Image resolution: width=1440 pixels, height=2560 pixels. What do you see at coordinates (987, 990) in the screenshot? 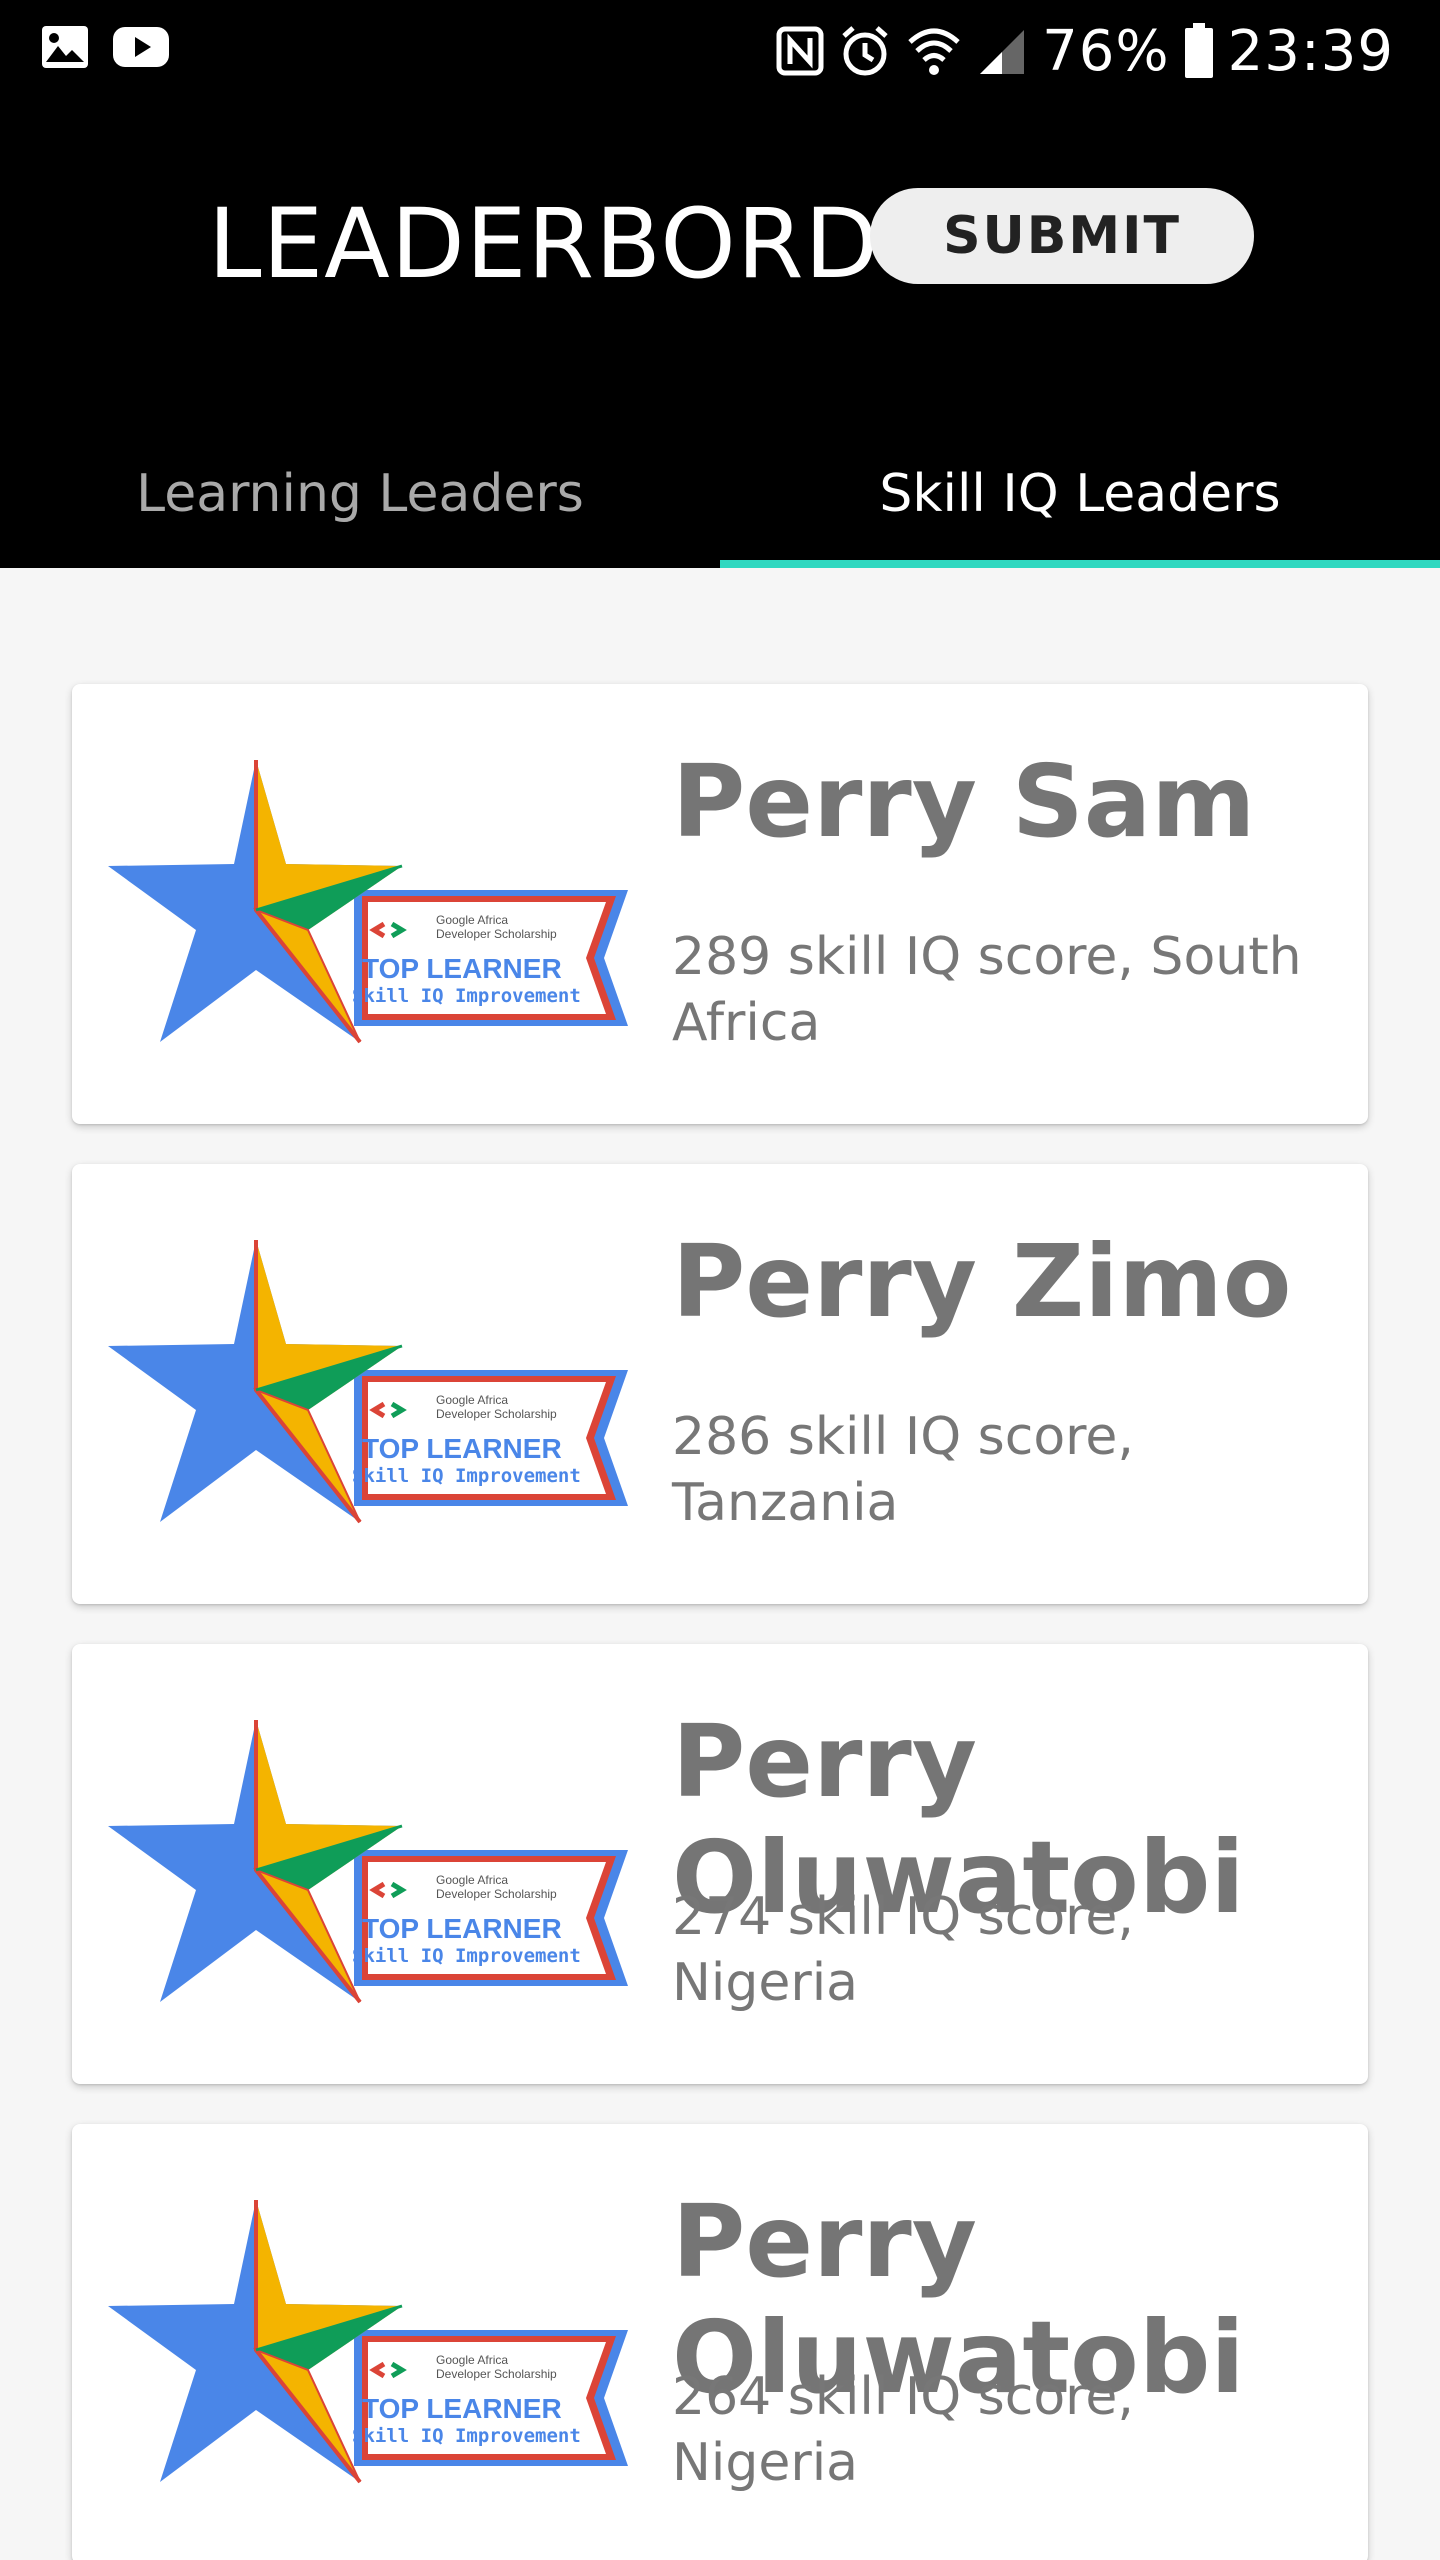
I see `leader-score-country: 289 skill IQ score, South Africa` at bounding box center [987, 990].